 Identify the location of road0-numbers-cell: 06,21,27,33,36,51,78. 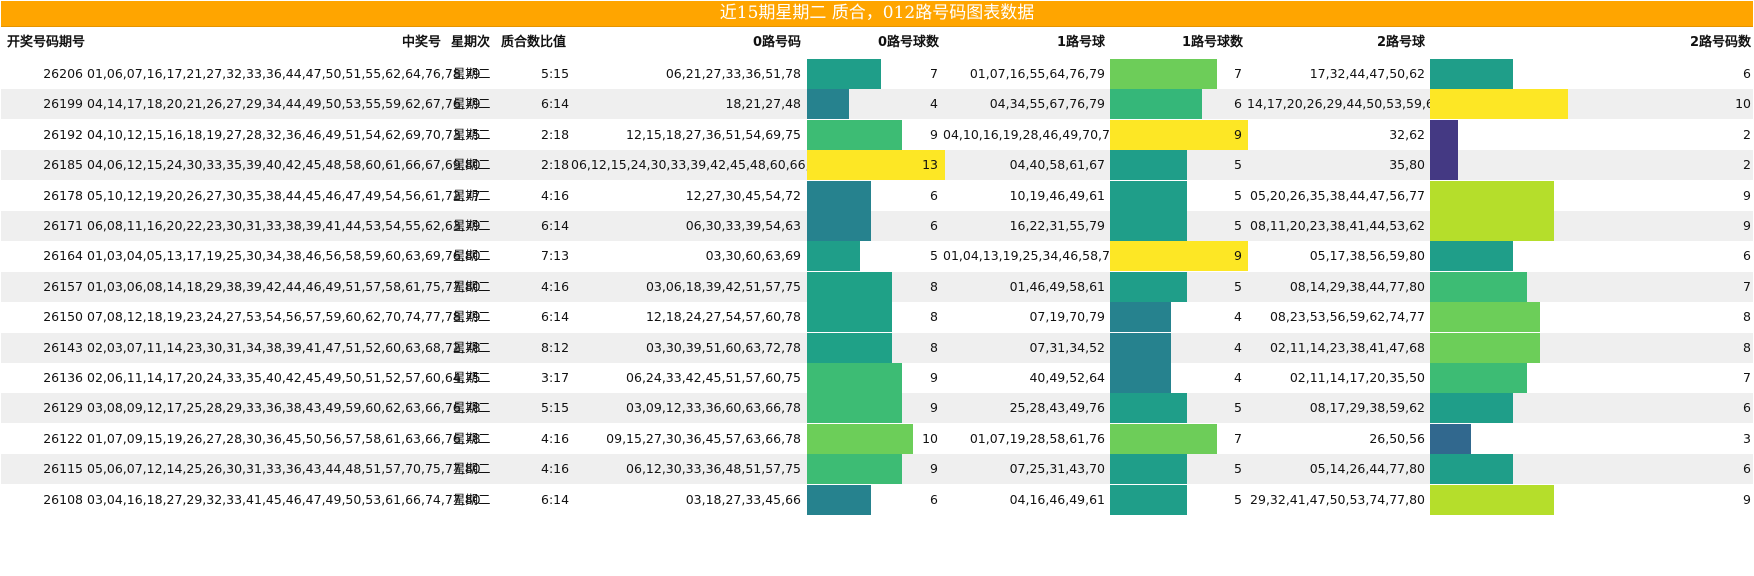
(733, 73).